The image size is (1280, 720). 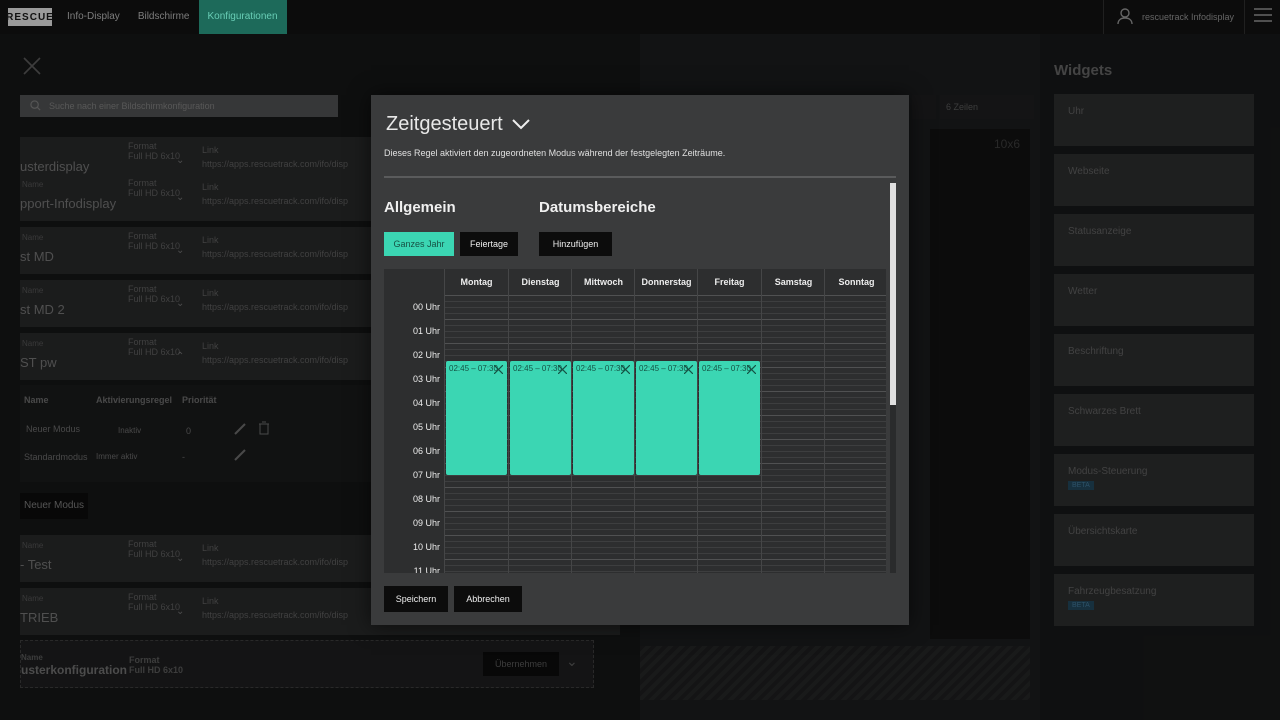 I want to click on day-header-donnerstag: Donnerstag, so click(x=666, y=282).